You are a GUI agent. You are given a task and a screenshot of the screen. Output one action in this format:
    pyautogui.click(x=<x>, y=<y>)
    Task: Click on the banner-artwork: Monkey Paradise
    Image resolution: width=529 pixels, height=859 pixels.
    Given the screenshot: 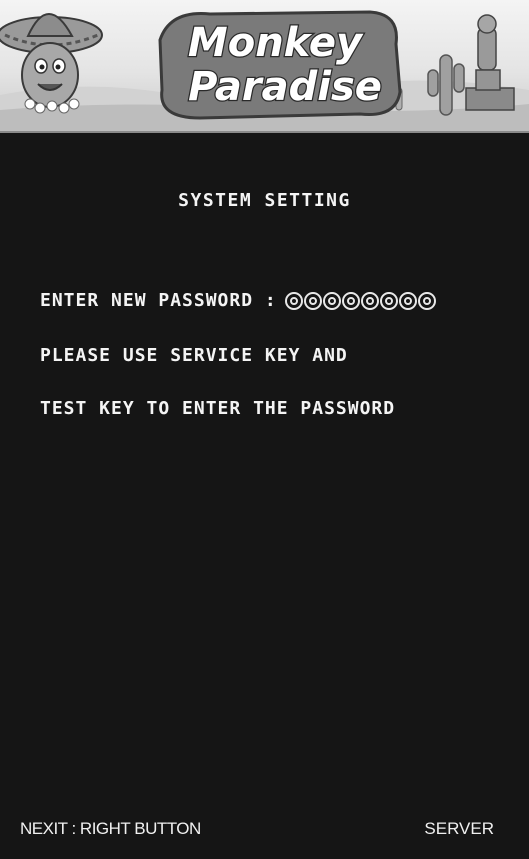 What is the action you would take?
    pyautogui.click(x=264, y=70)
    